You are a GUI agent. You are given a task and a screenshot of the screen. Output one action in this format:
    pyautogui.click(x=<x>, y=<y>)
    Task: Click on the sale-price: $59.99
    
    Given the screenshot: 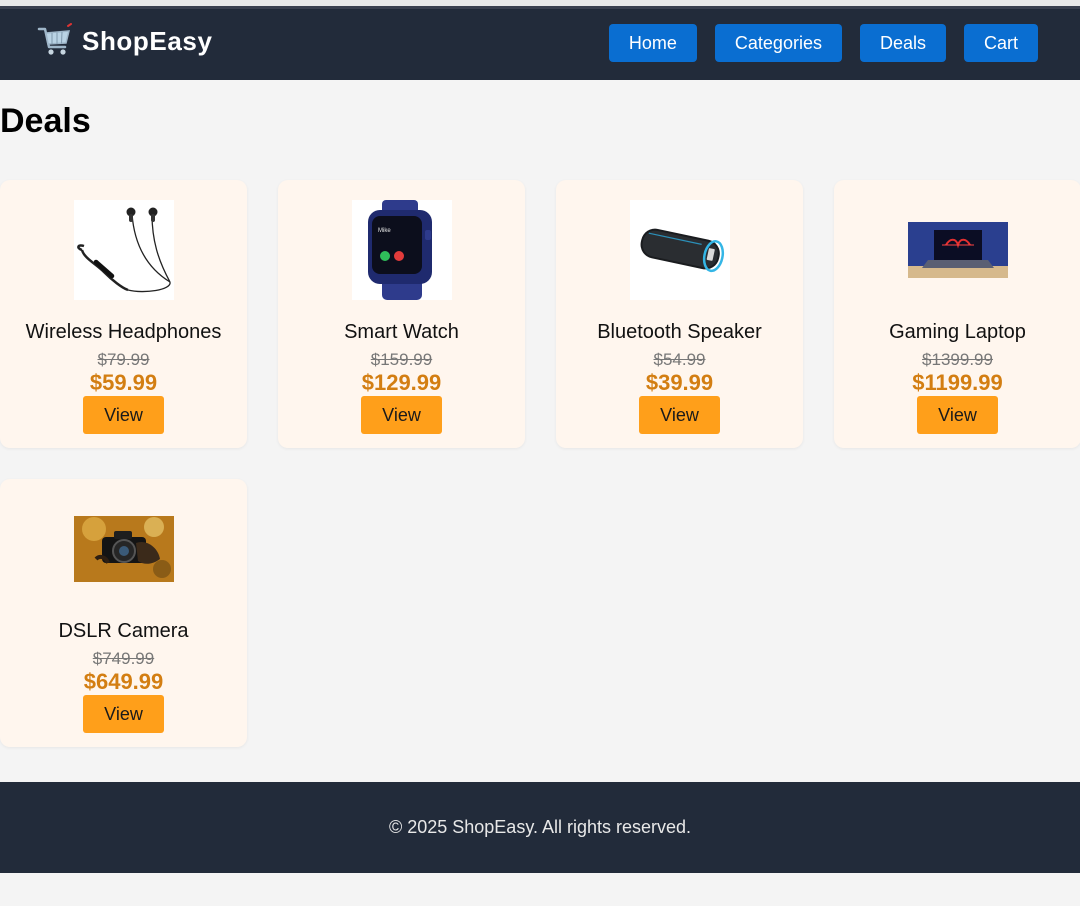 What is the action you would take?
    pyautogui.click(x=123, y=382)
    